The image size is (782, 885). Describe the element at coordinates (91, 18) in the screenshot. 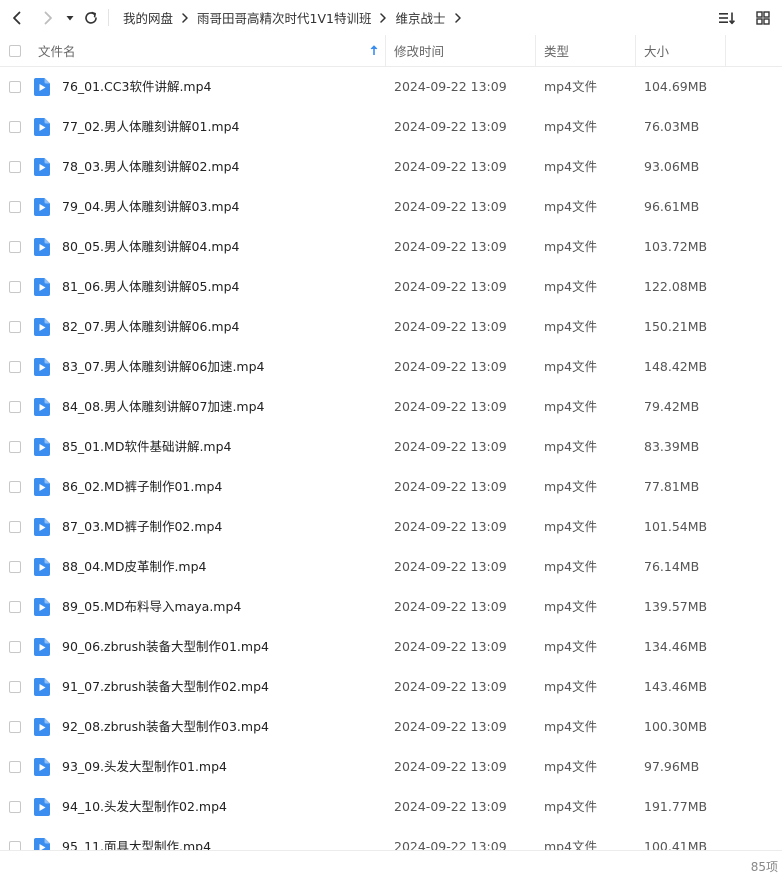

I see `refresh-button` at that location.